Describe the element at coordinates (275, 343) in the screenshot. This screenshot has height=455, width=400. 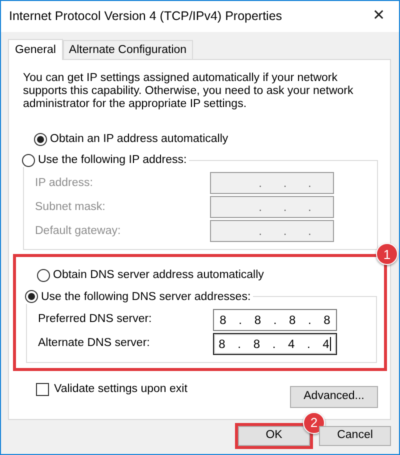
I see `ip-address-field: 8 . 8 . 4 . 4` at that location.